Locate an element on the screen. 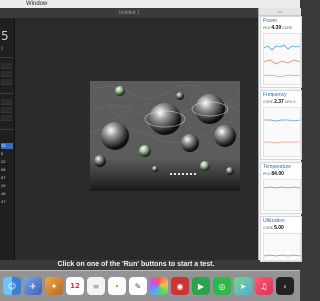 This screenshot has width=320, height=301. left-panel-sublabel: ll is located at coordinates (2, 48).